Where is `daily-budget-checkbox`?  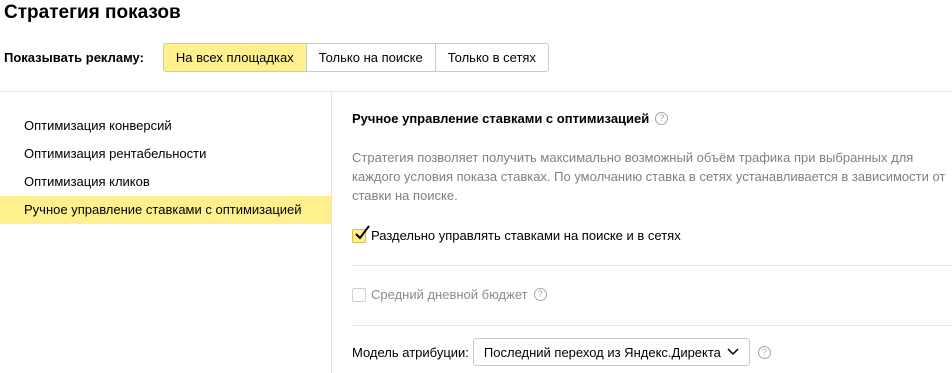 daily-budget-checkbox is located at coordinates (359, 294).